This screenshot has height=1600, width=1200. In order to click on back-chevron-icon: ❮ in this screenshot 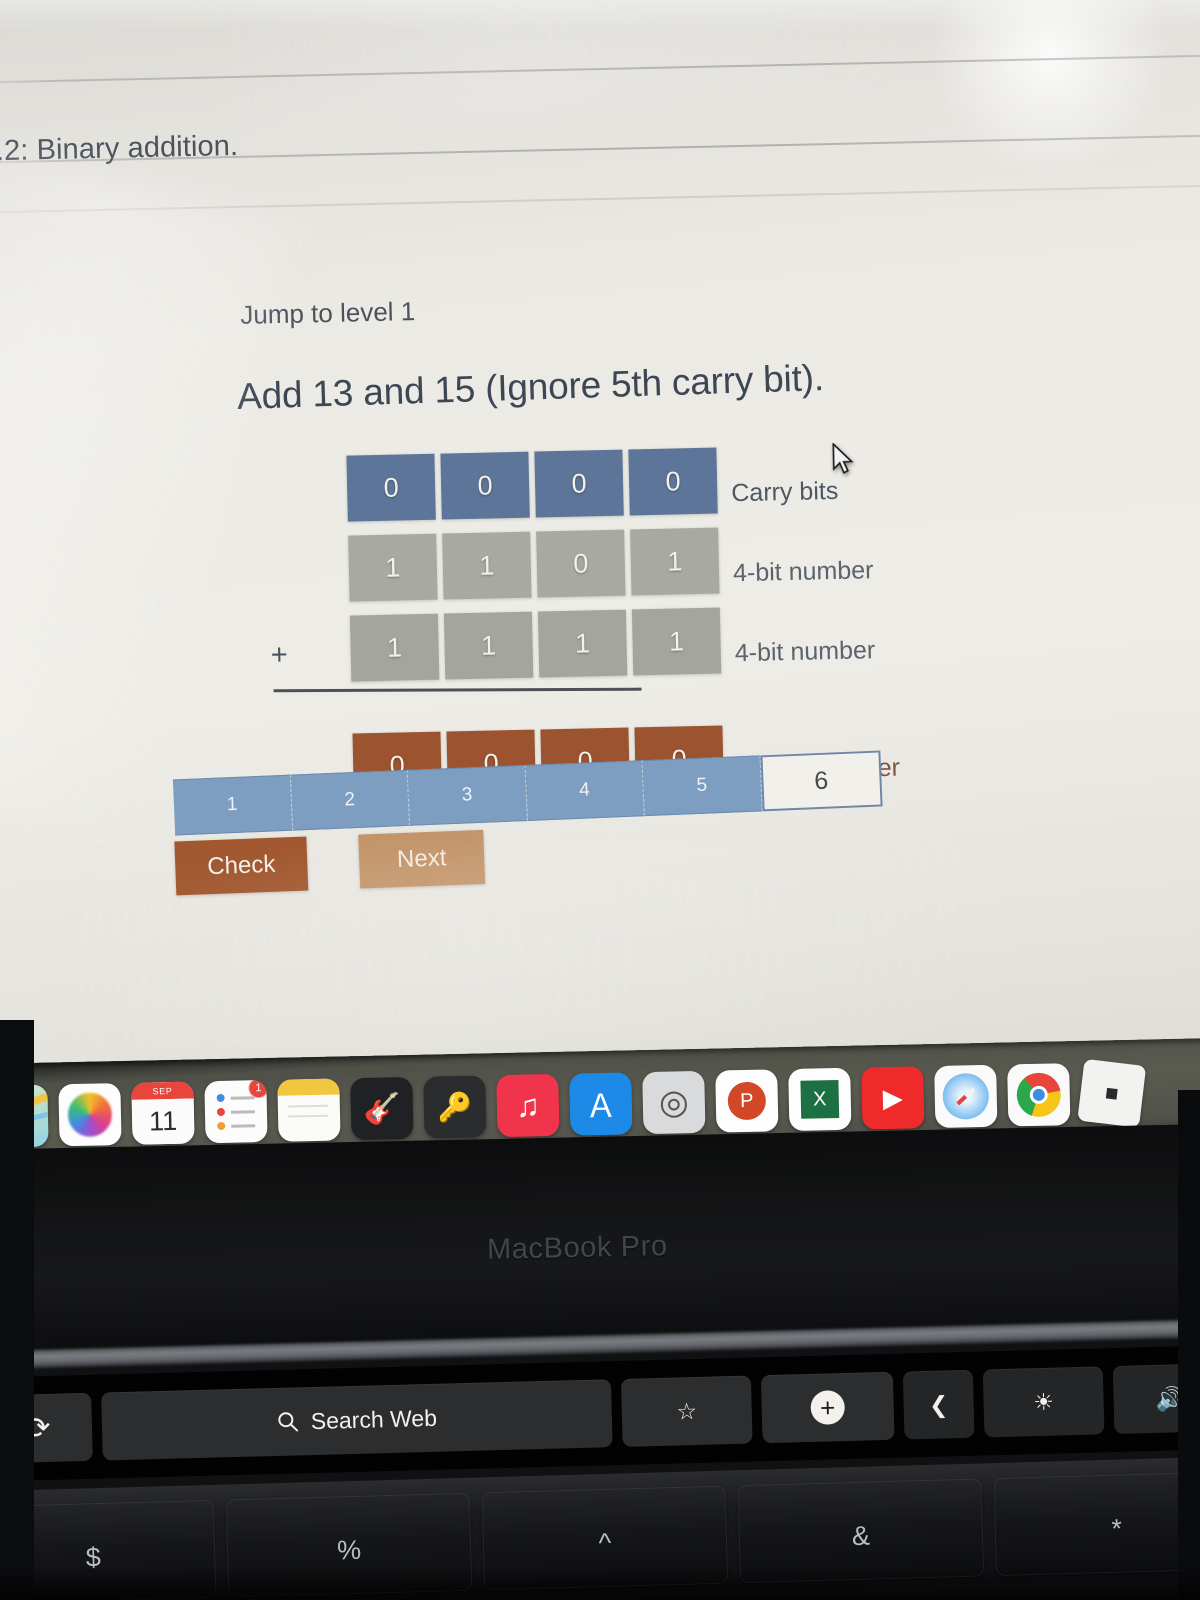, I will do `click(938, 1404)`.